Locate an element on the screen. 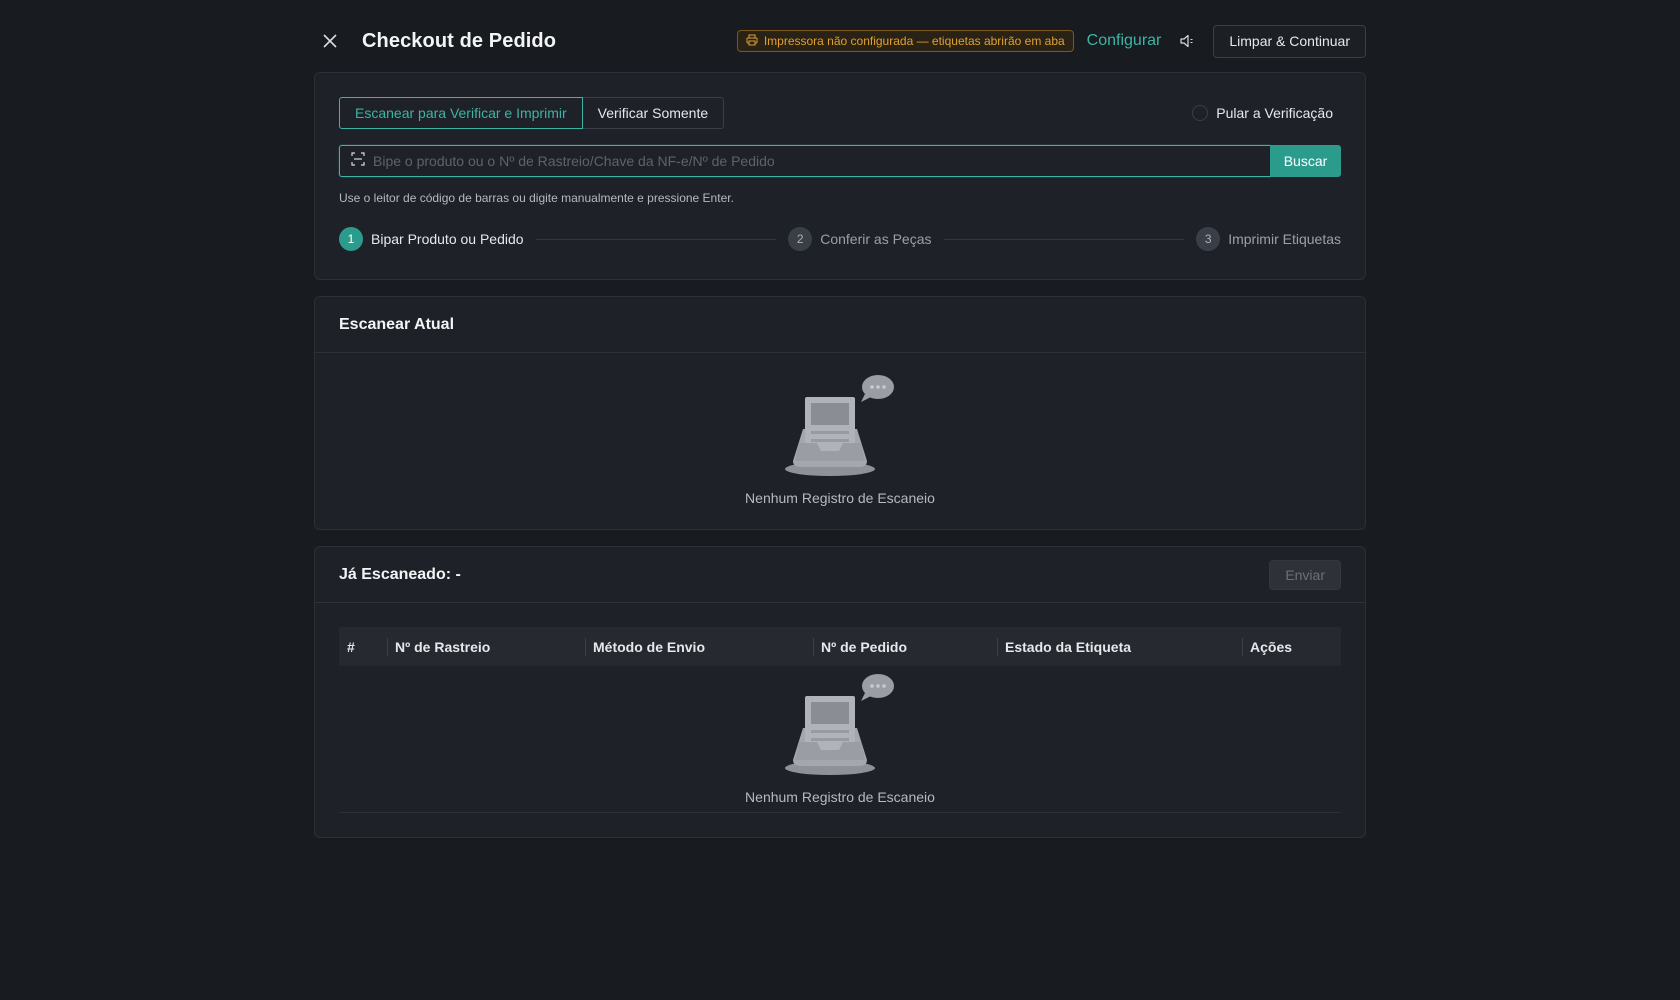 The height and width of the screenshot is (1000, 1680). search-box is located at coordinates (804, 161).